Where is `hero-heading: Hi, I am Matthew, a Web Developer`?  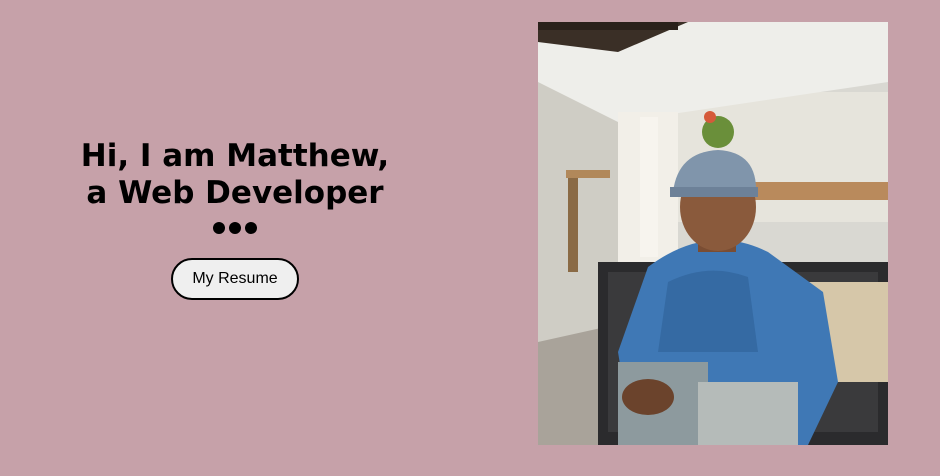 hero-heading: Hi, I am Matthew, a Web Developer is located at coordinates (235, 175).